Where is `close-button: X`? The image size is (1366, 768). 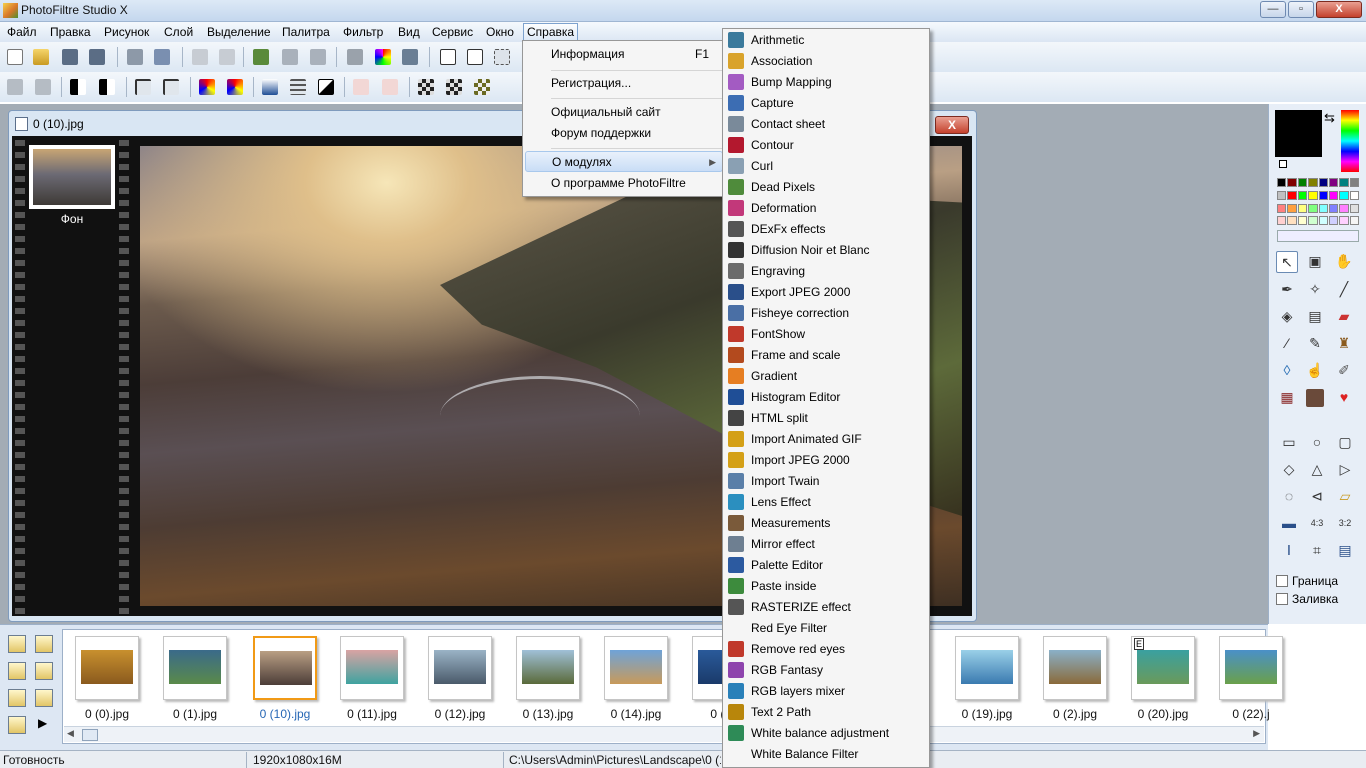
close-button: X is located at coordinates (1339, 9).